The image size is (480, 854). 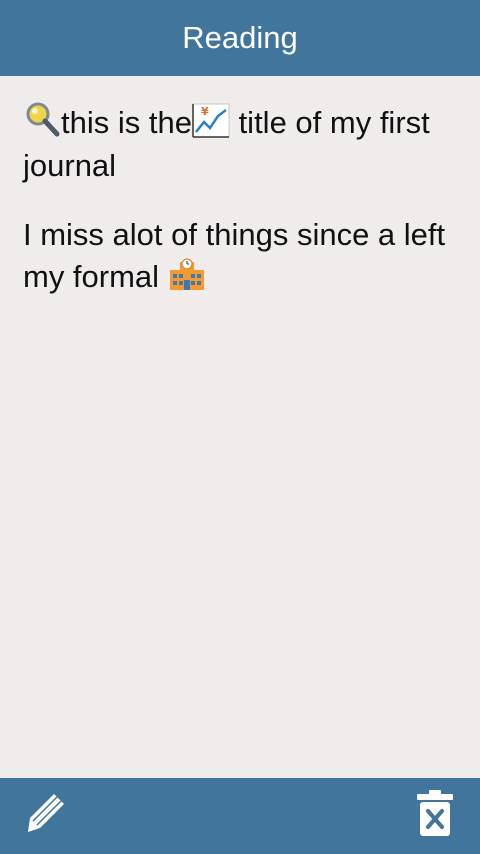 I want to click on delete-button, so click(x=435, y=815).